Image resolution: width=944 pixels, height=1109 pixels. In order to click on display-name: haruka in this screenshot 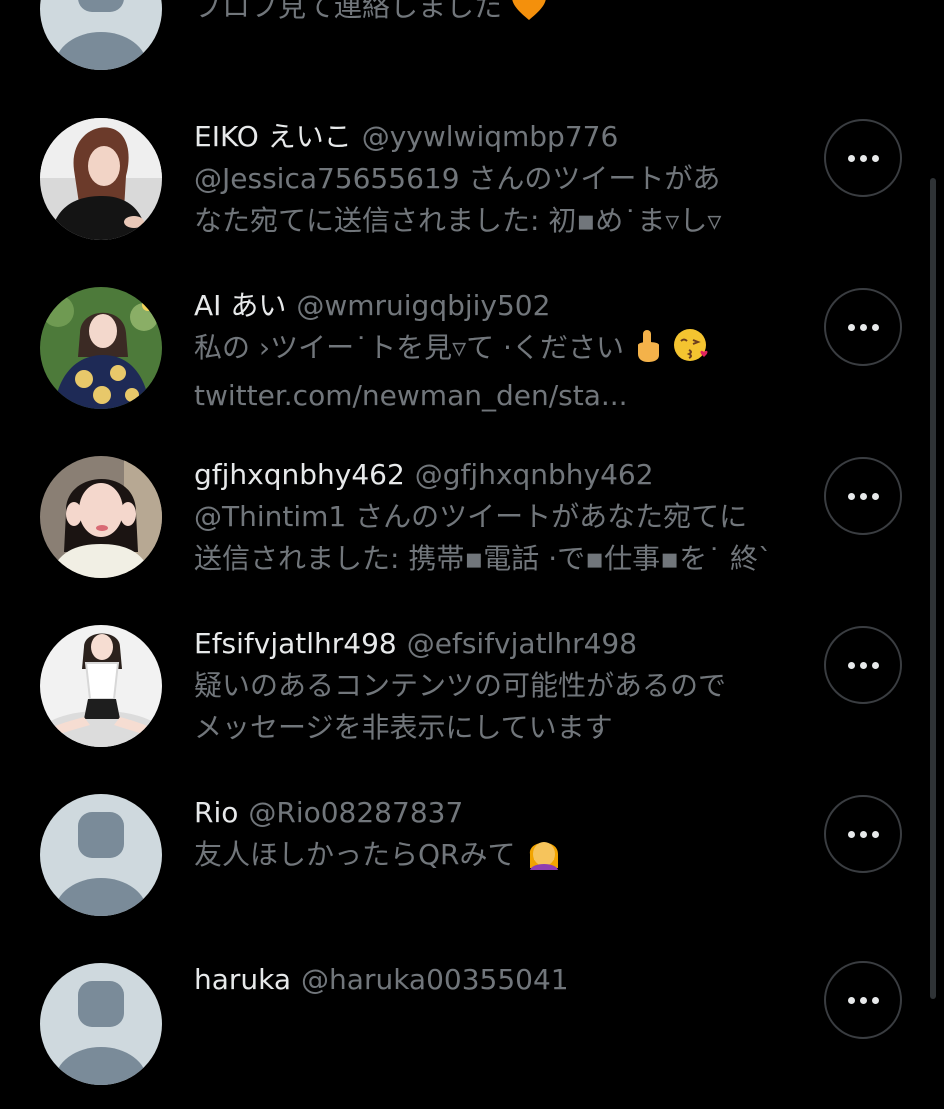, I will do `click(243, 979)`.